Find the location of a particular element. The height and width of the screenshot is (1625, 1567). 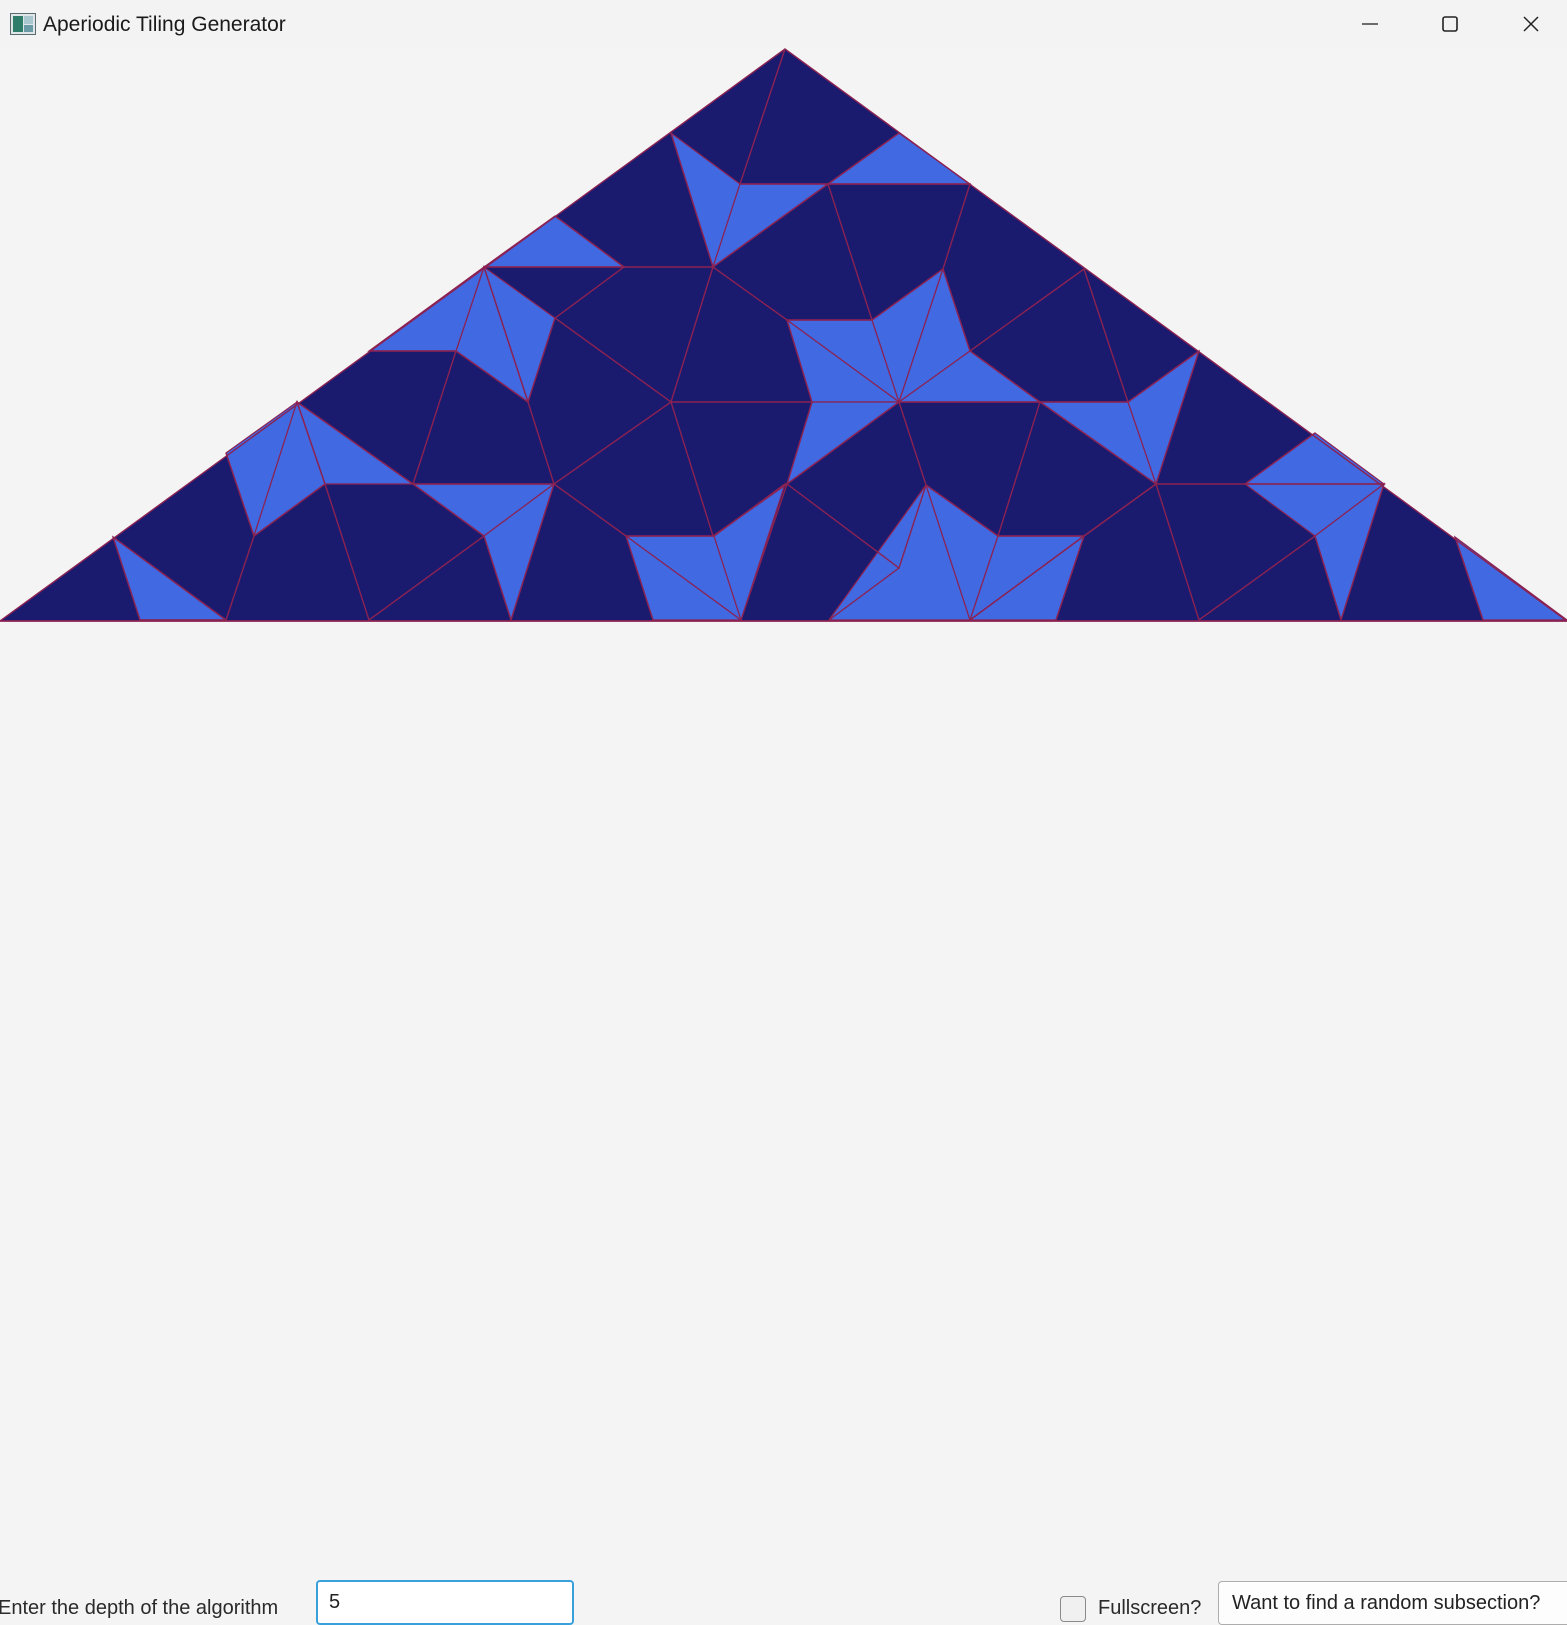

title-bar: Aperiodic Tiling Generator is located at coordinates (783, 24).